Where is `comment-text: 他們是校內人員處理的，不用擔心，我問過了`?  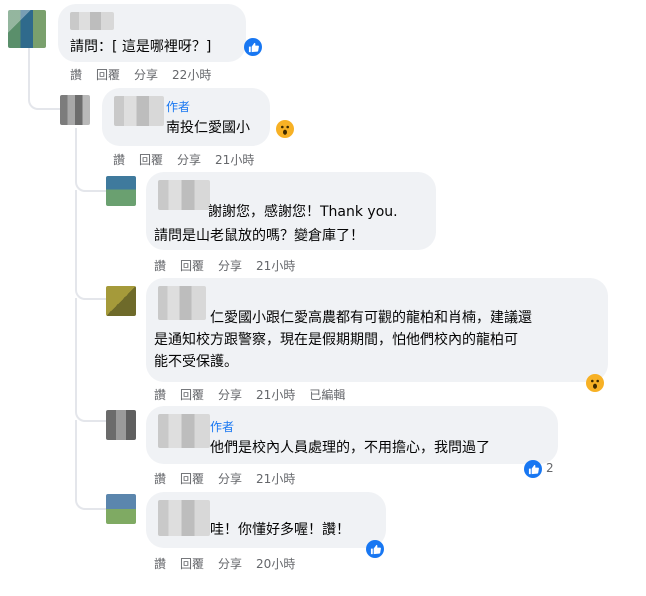 comment-text: 他們是校內人員處理的，不用擔心，我問過了 is located at coordinates (350, 448).